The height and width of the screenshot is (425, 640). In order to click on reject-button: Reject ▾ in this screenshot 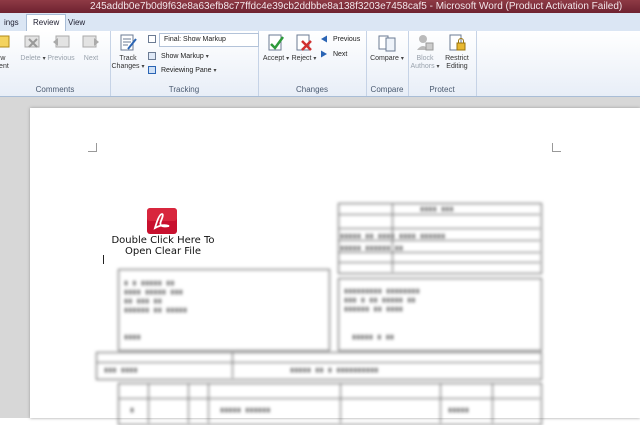, I will do `click(304, 48)`.